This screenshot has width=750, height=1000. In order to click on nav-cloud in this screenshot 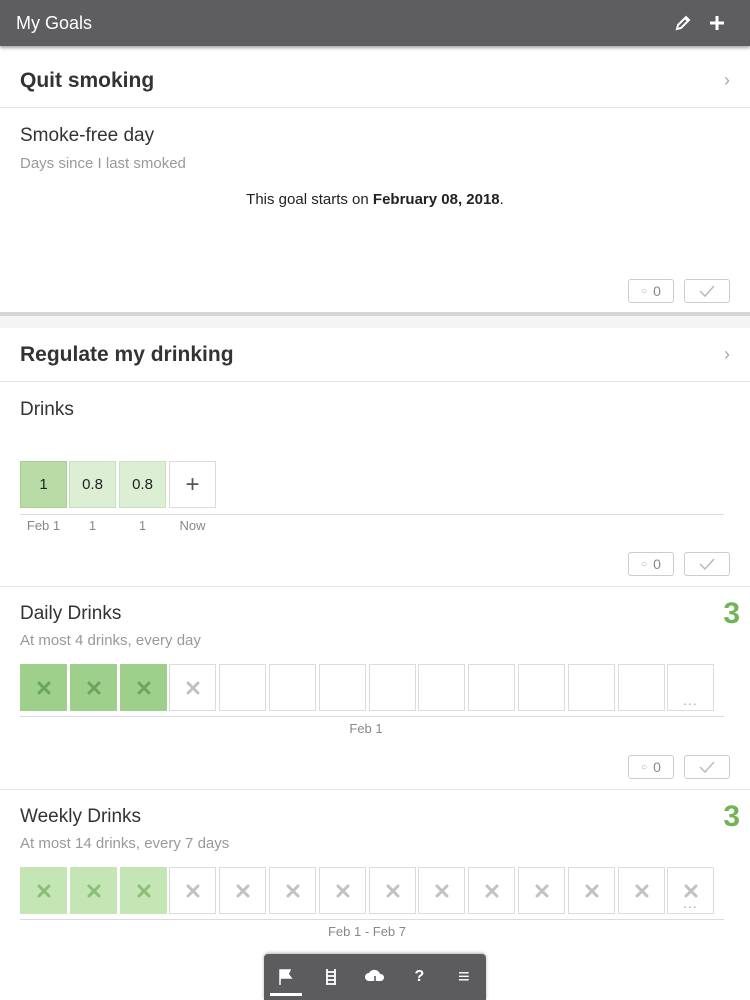, I will do `click(375, 977)`.